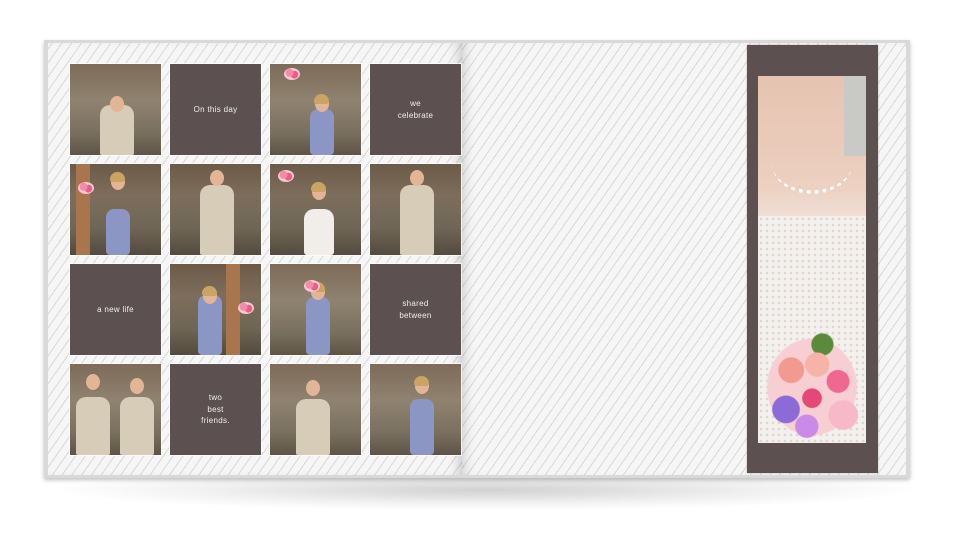 The width and height of the screenshot is (958, 550). Describe the element at coordinates (115, 409) in the screenshot. I see `photo-tile-groomsmen-pair` at that location.